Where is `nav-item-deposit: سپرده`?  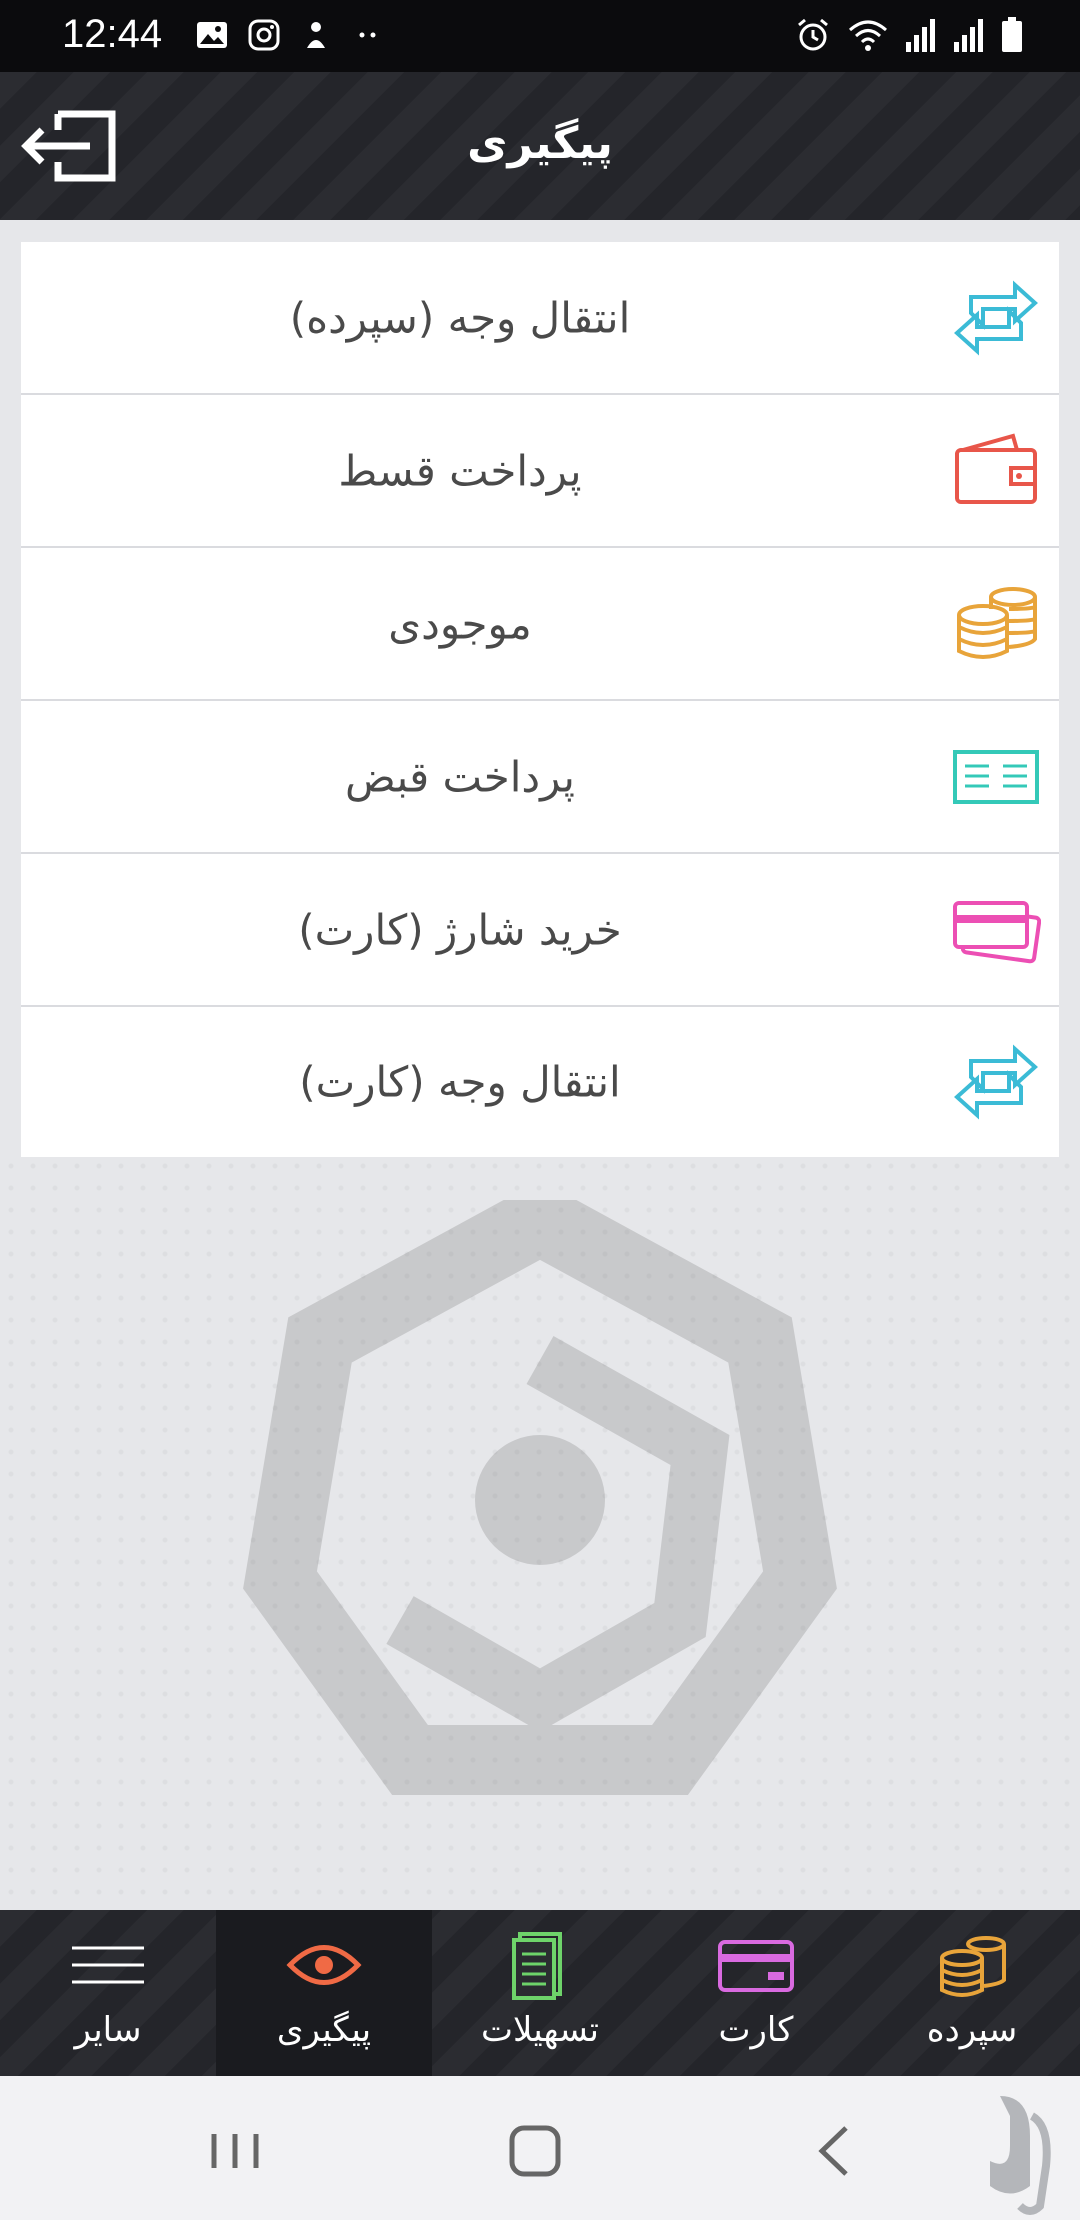 nav-item-deposit: سپرده is located at coordinates (972, 1993).